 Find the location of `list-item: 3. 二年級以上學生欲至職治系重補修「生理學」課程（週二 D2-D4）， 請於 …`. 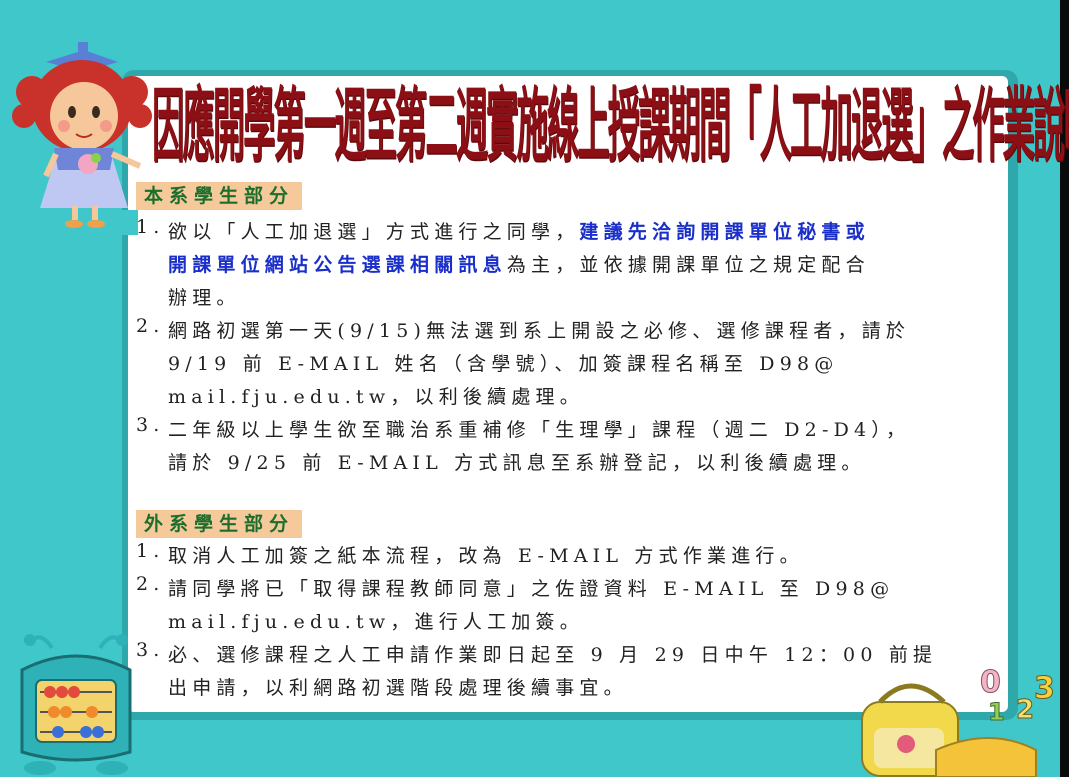

list-item: 3. 二年級以上學生欲至職治系重補修「生理學」課程（週二 D2-D4）， 請於 … is located at coordinates (569, 447).